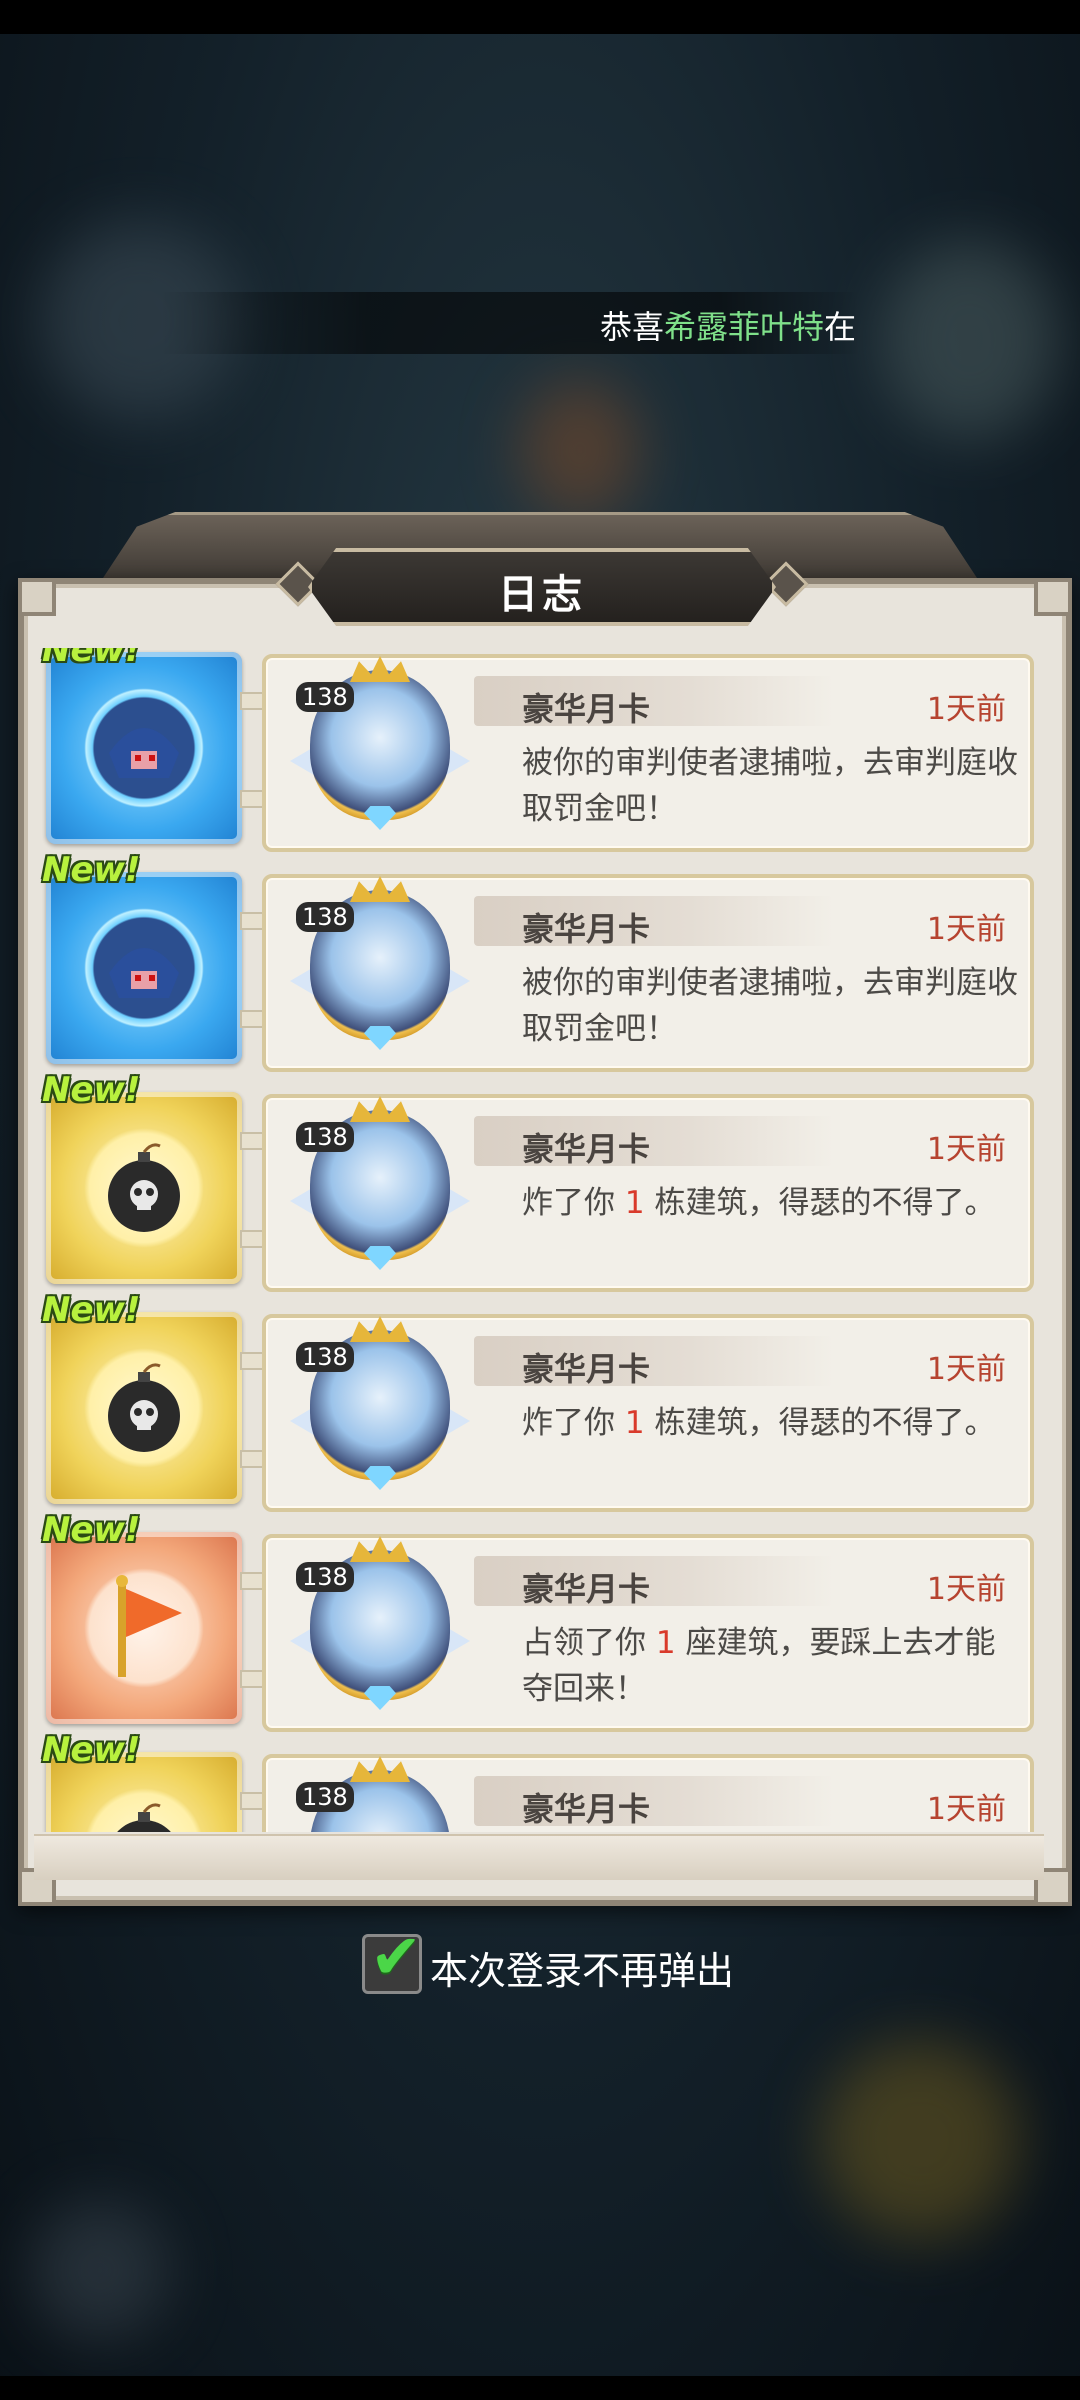 This screenshot has height=2400, width=1080. What do you see at coordinates (540, 2388) in the screenshot?
I see `navigation-bar` at bounding box center [540, 2388].